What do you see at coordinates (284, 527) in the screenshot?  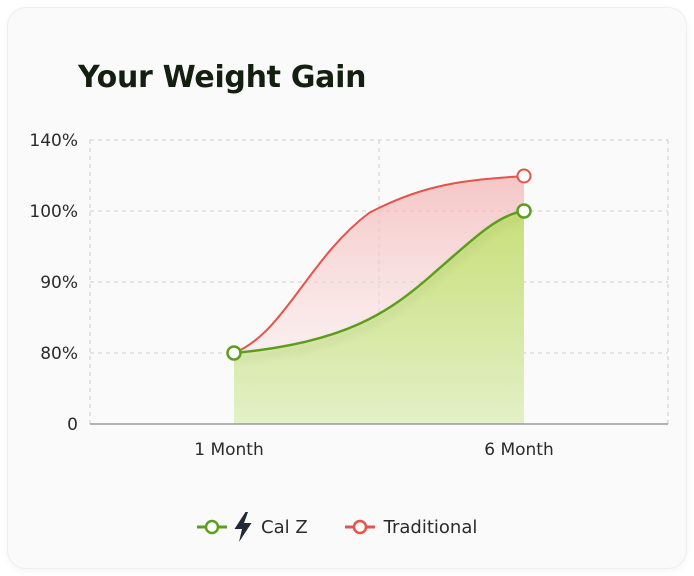 I see `legend-label-calz: Cal Z` at bounding box center [284, 527].